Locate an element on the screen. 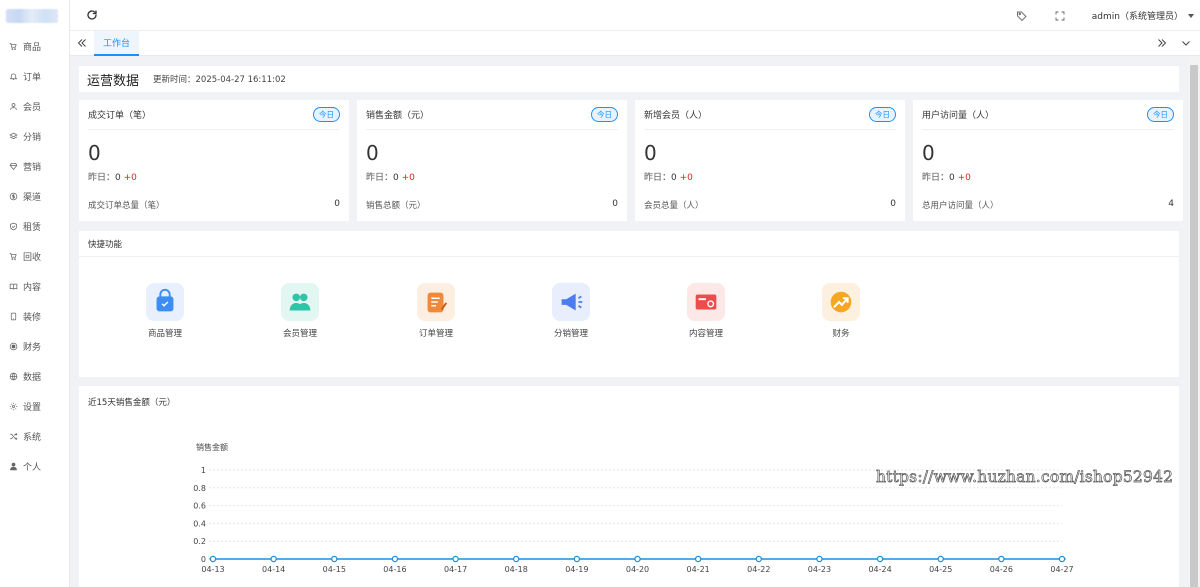 The width and height of the screenshot is (1200, 587). sidebar-item-1: 订单 is located at coordinates (34, 76).